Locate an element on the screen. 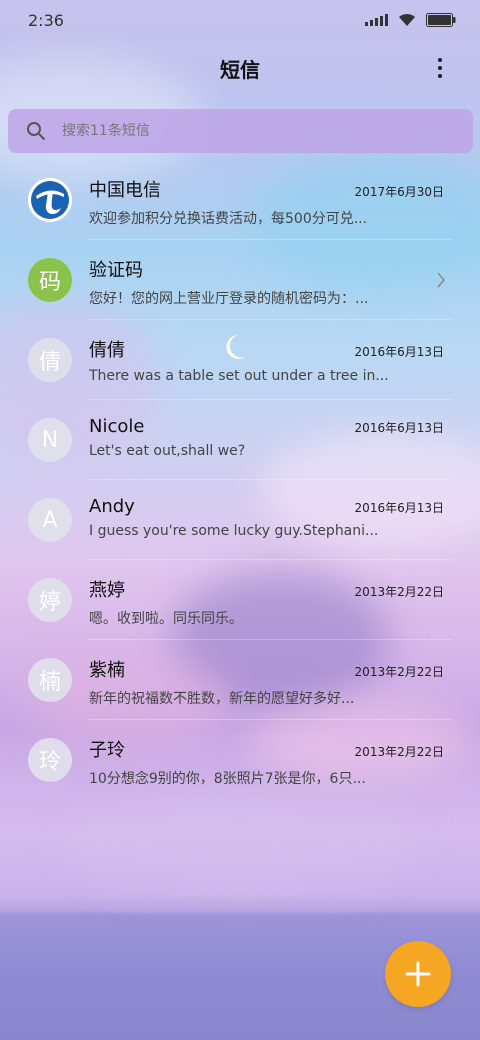 Image resolution: width=480 pixels, height=1040 pixels. message-date: 2017年6月30日 is located at coordinates (399, 192).